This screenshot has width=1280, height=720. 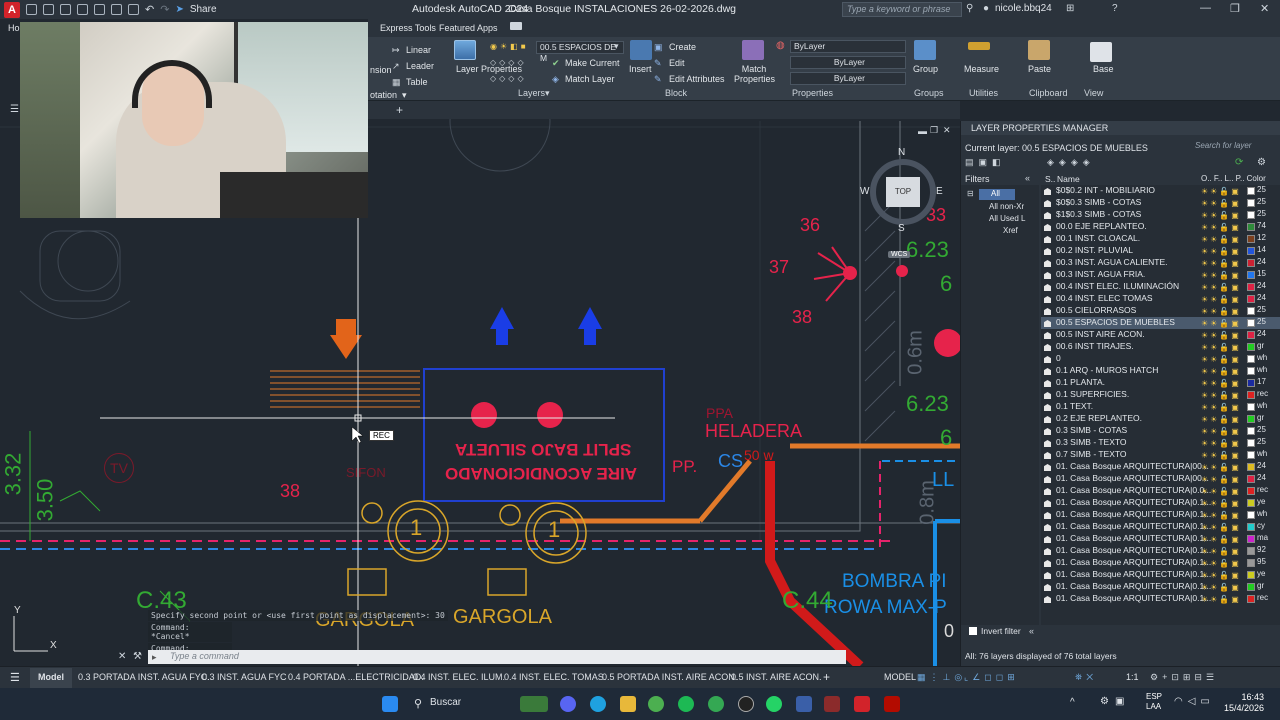 What do you see at coordinates (903, 192) in the screenshot?
I see `viewcube-top-face: TOP` at bounding box center [903, 192].